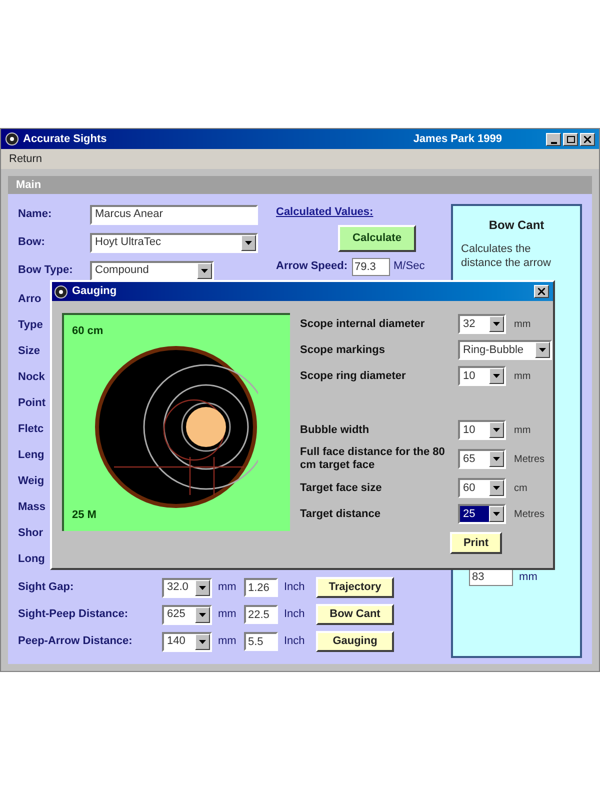 The image size is (600, 800). Describe the element at coordinates (187, 614) in the screenshot. I see `dropdown: 625` at that location.